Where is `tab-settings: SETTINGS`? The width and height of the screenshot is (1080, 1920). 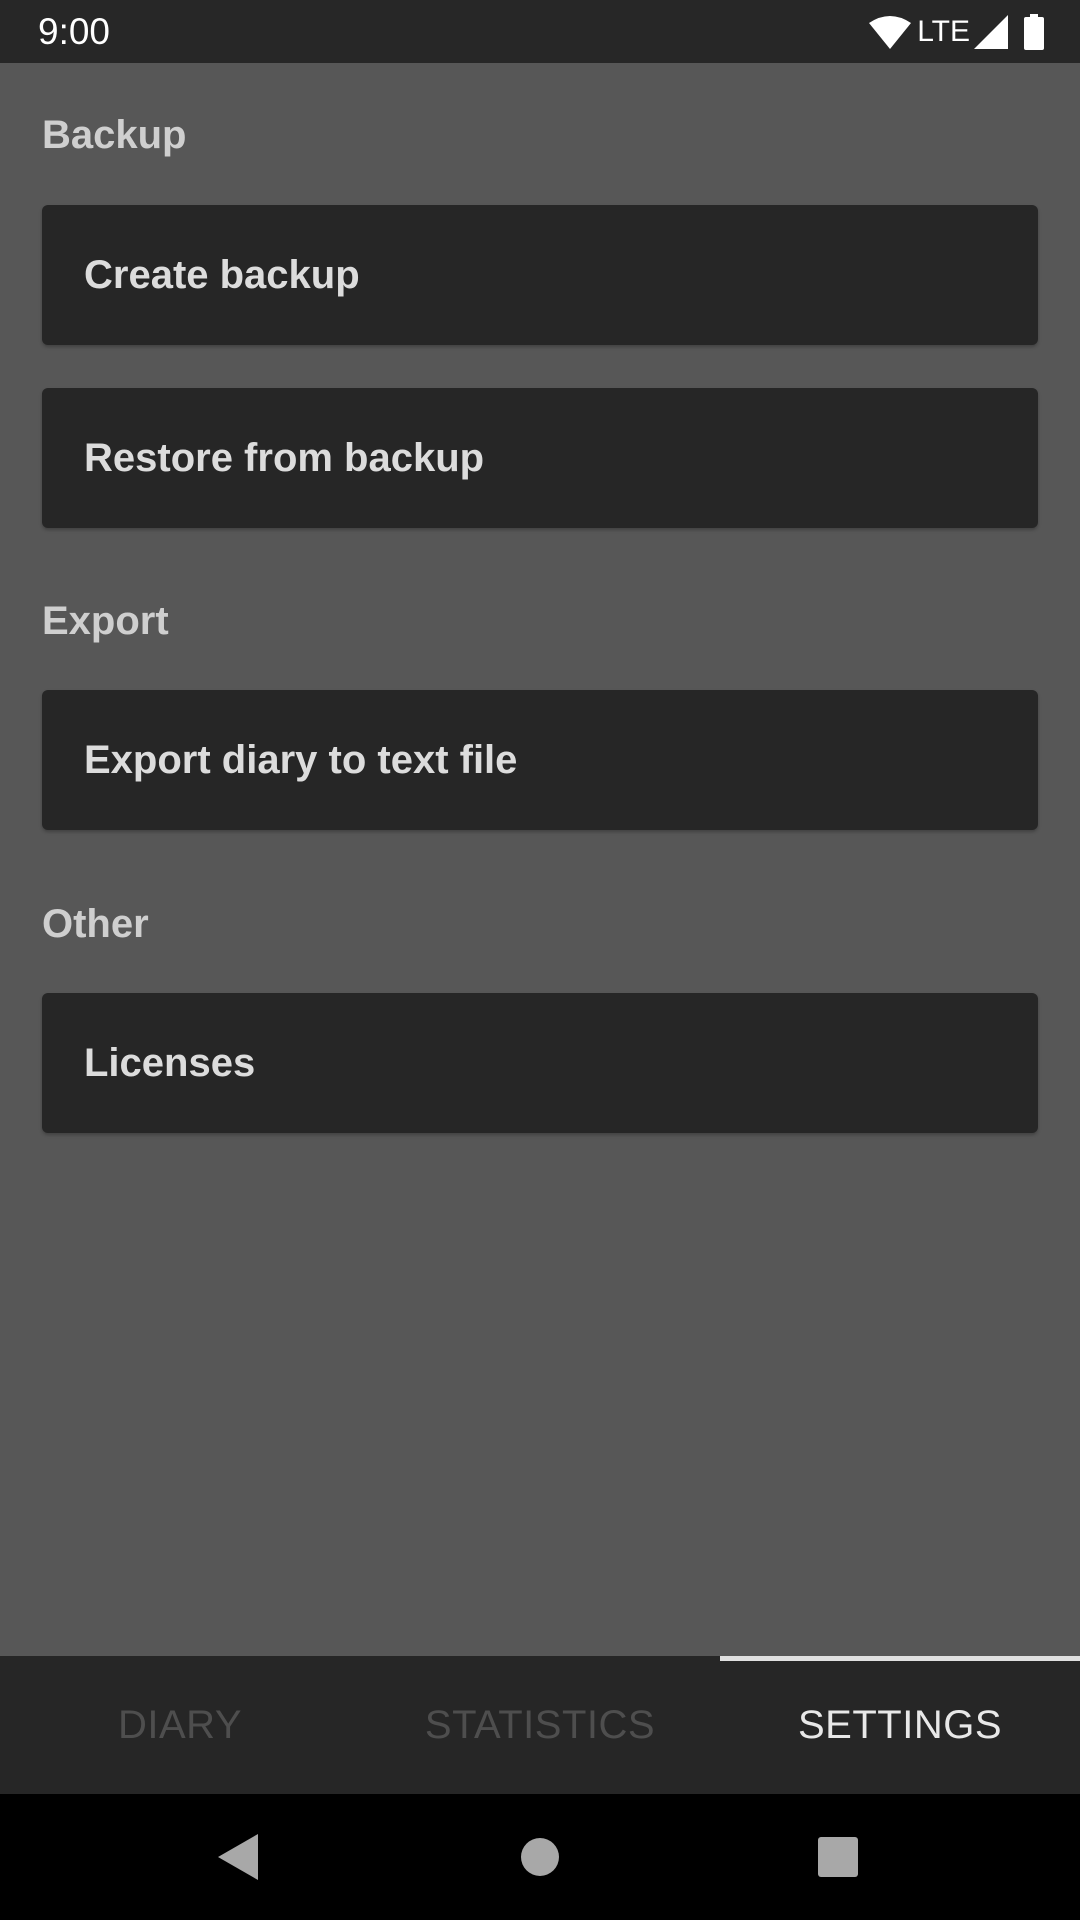
tab-settings: SETTINGS is located at coordinates (900, 1725).